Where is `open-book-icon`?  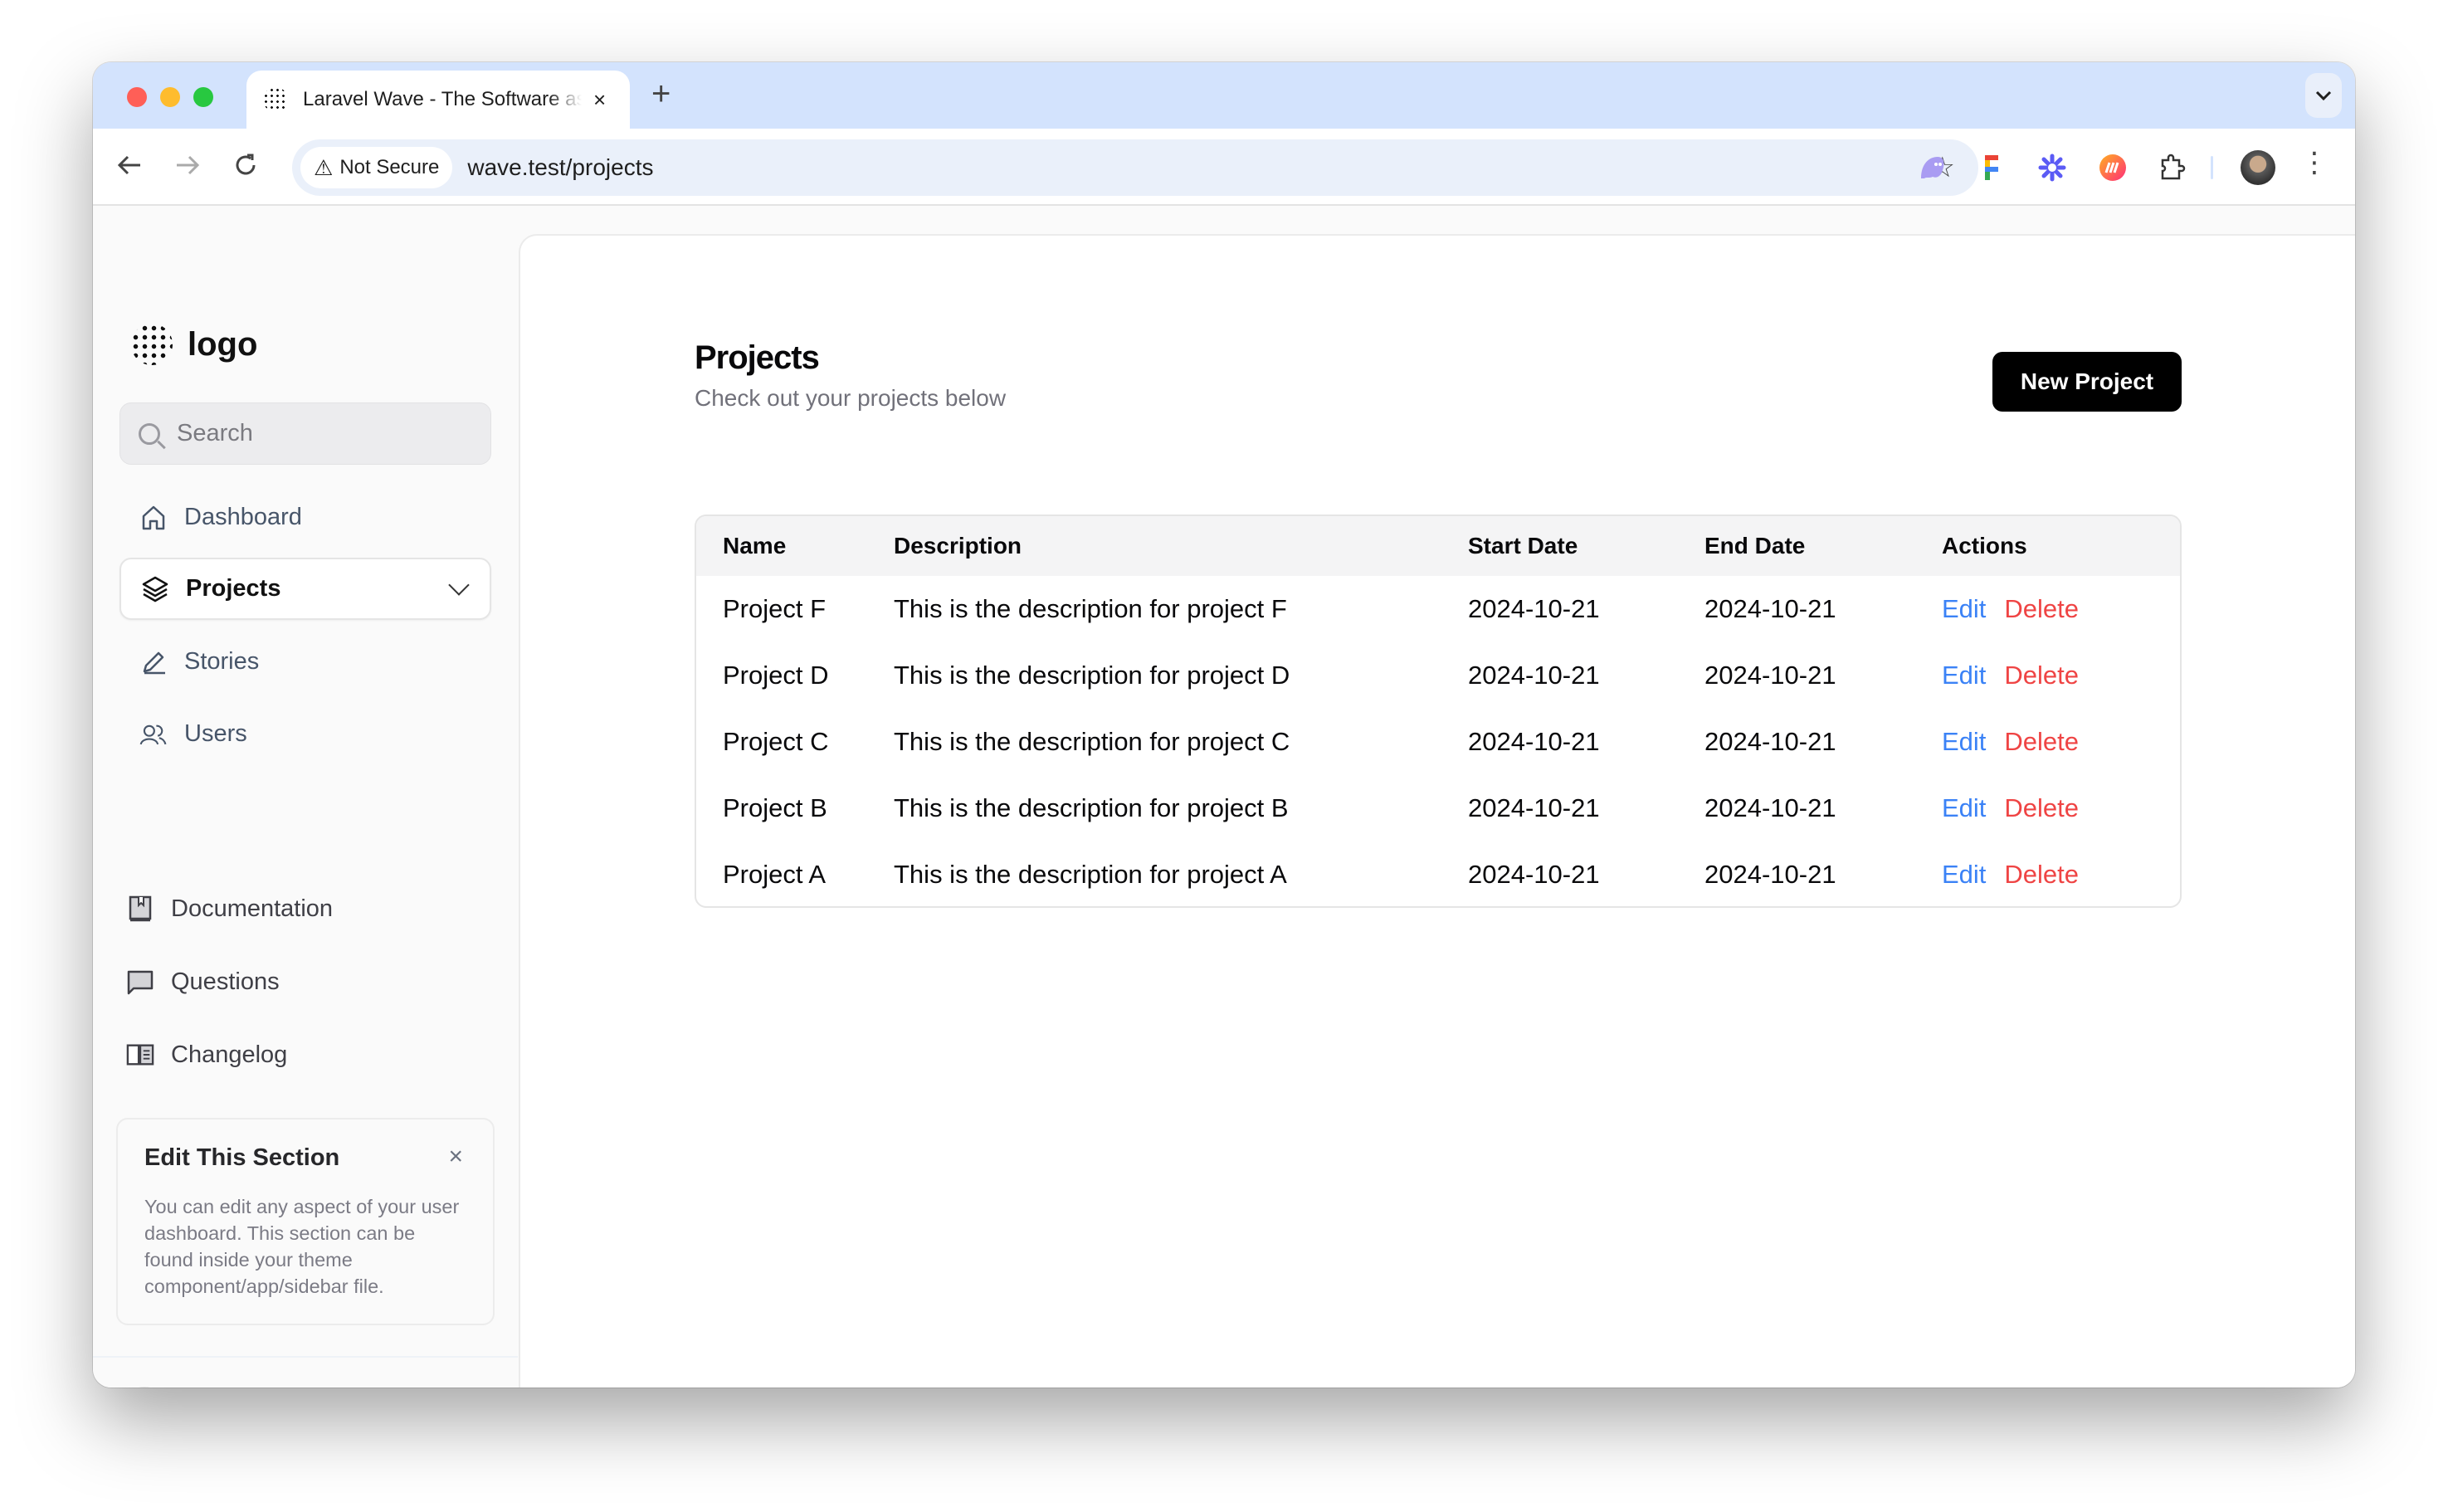 open-book-icon is located at coordinates (140, 1055).